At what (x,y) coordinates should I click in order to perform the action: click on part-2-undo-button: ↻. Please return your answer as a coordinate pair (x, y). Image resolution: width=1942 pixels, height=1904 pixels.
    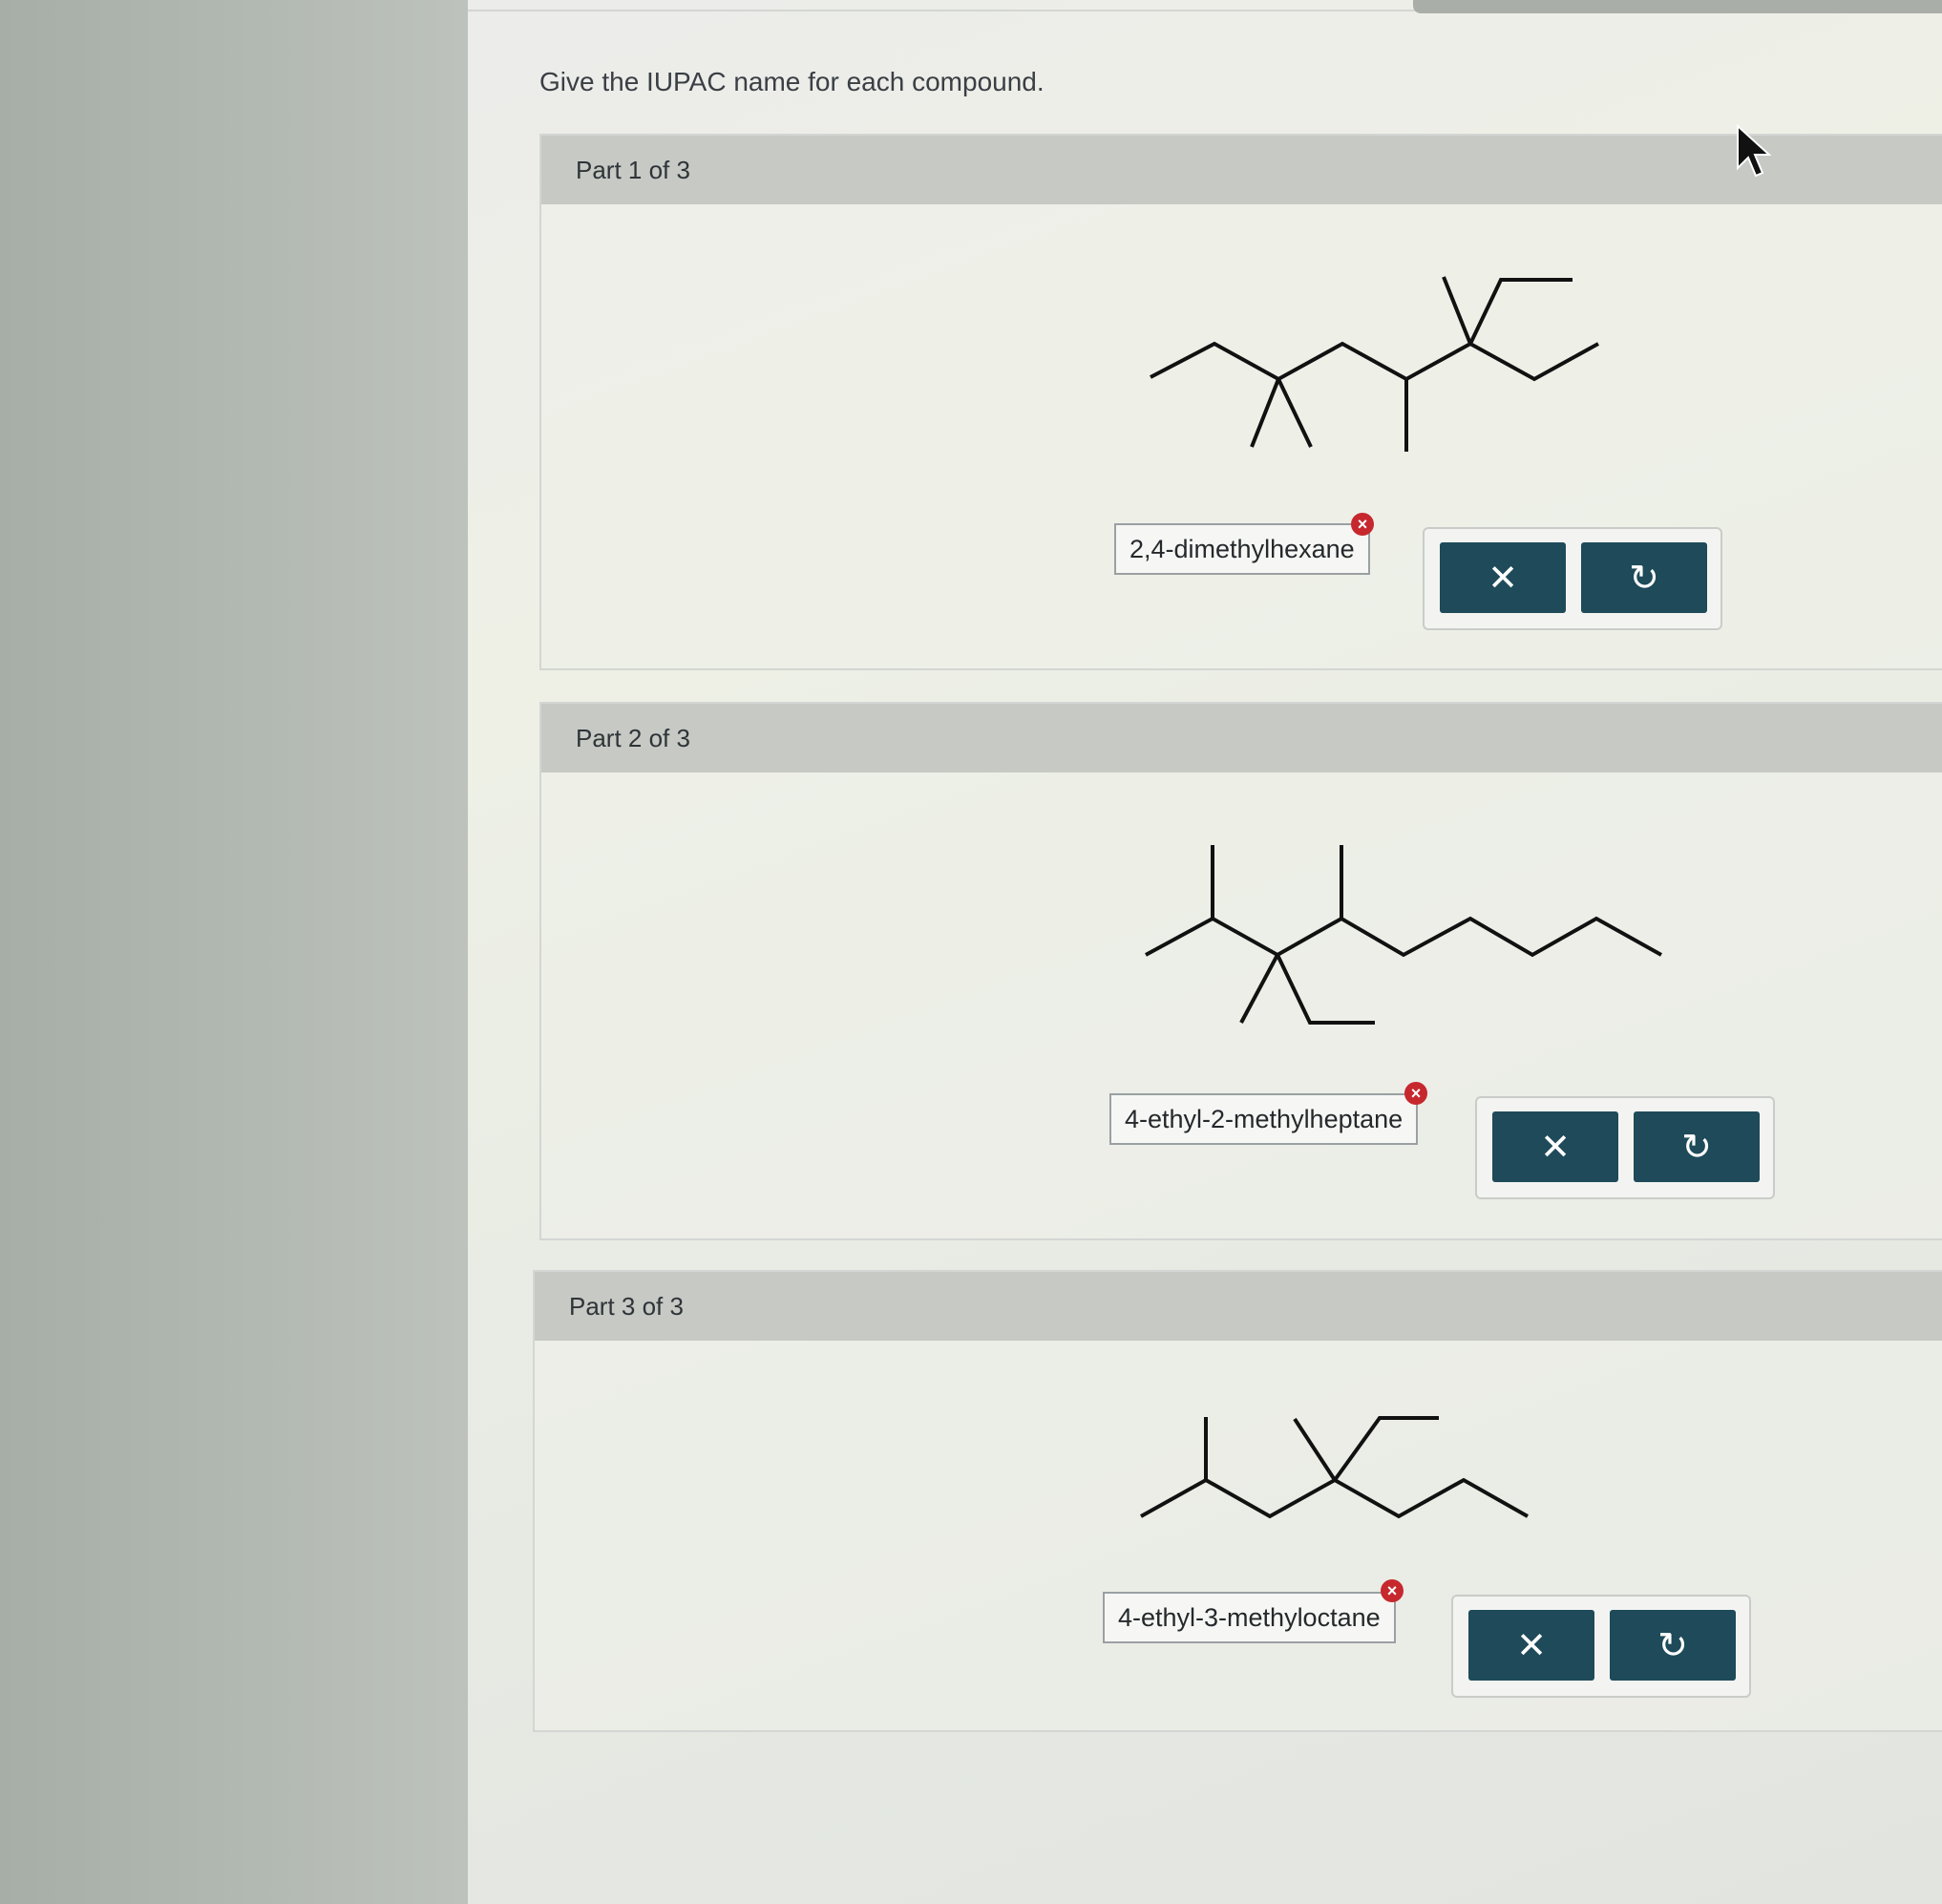
    Looking at the image, I should click on (1697, 1146).